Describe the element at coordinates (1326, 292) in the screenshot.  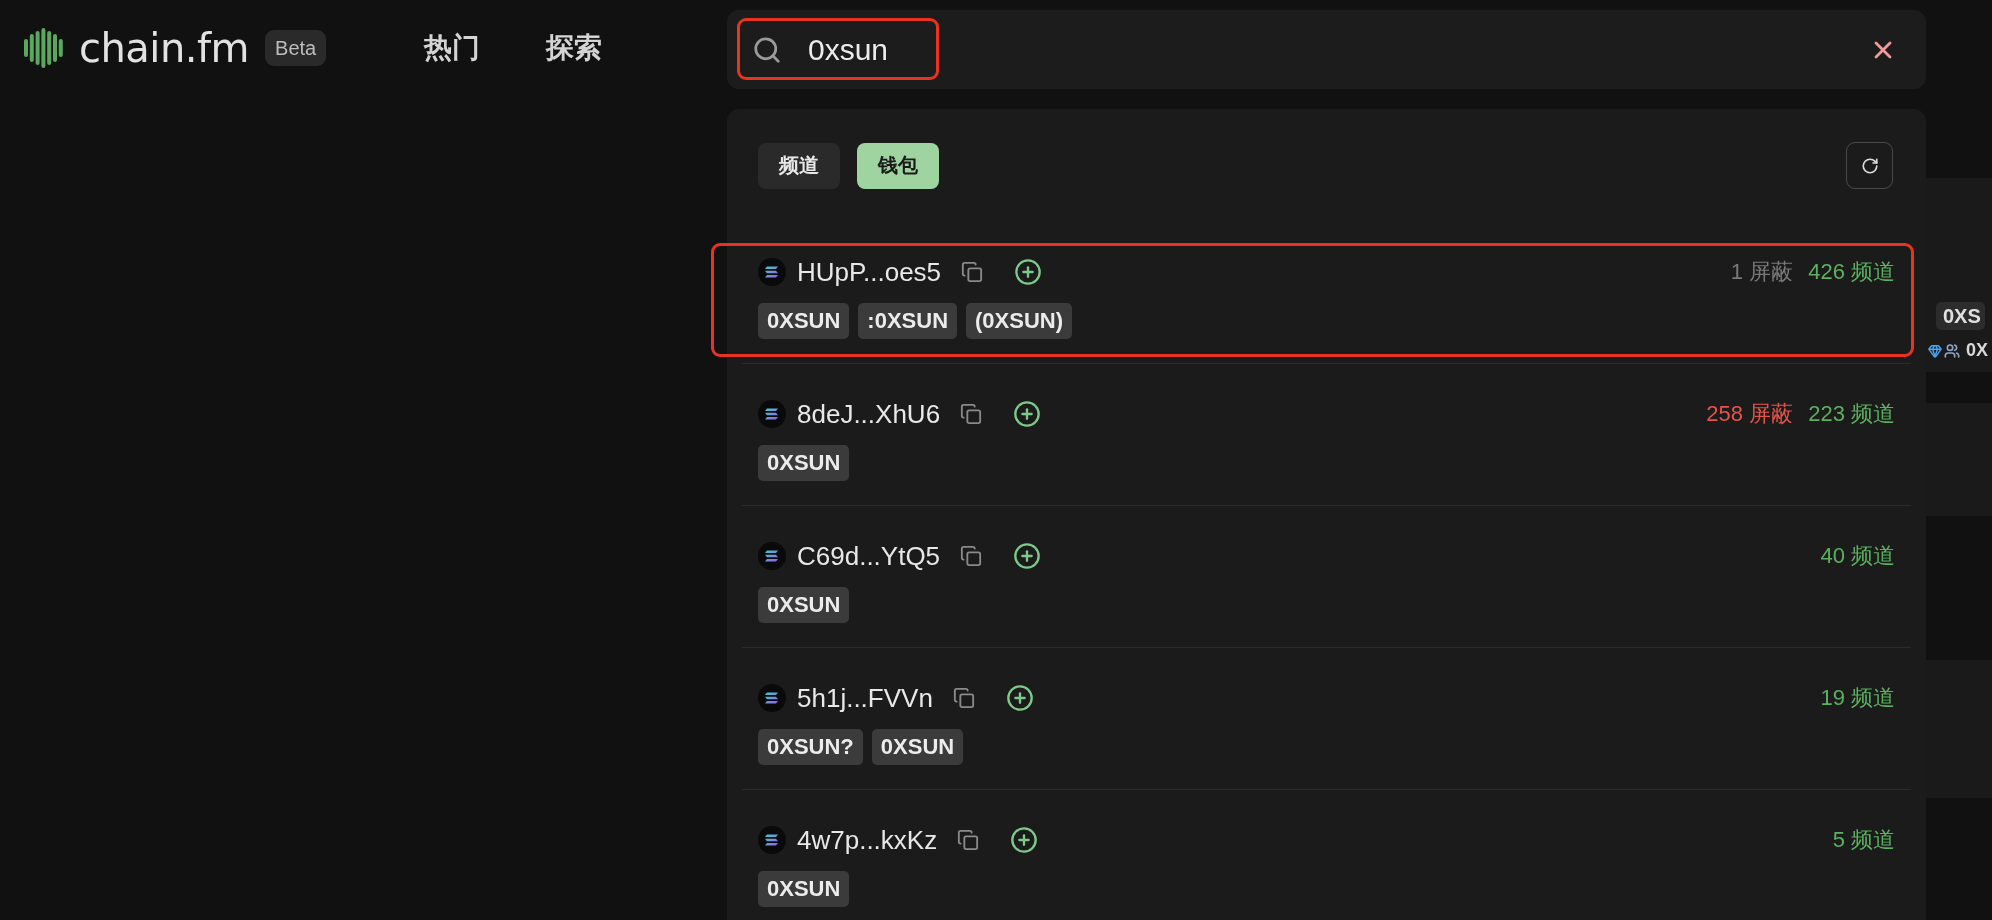
I see `wallet-row: HUpP...oes5 1 屏蔽 426 频道 0XSUN :0XSUN (0XSUN)` at that location.